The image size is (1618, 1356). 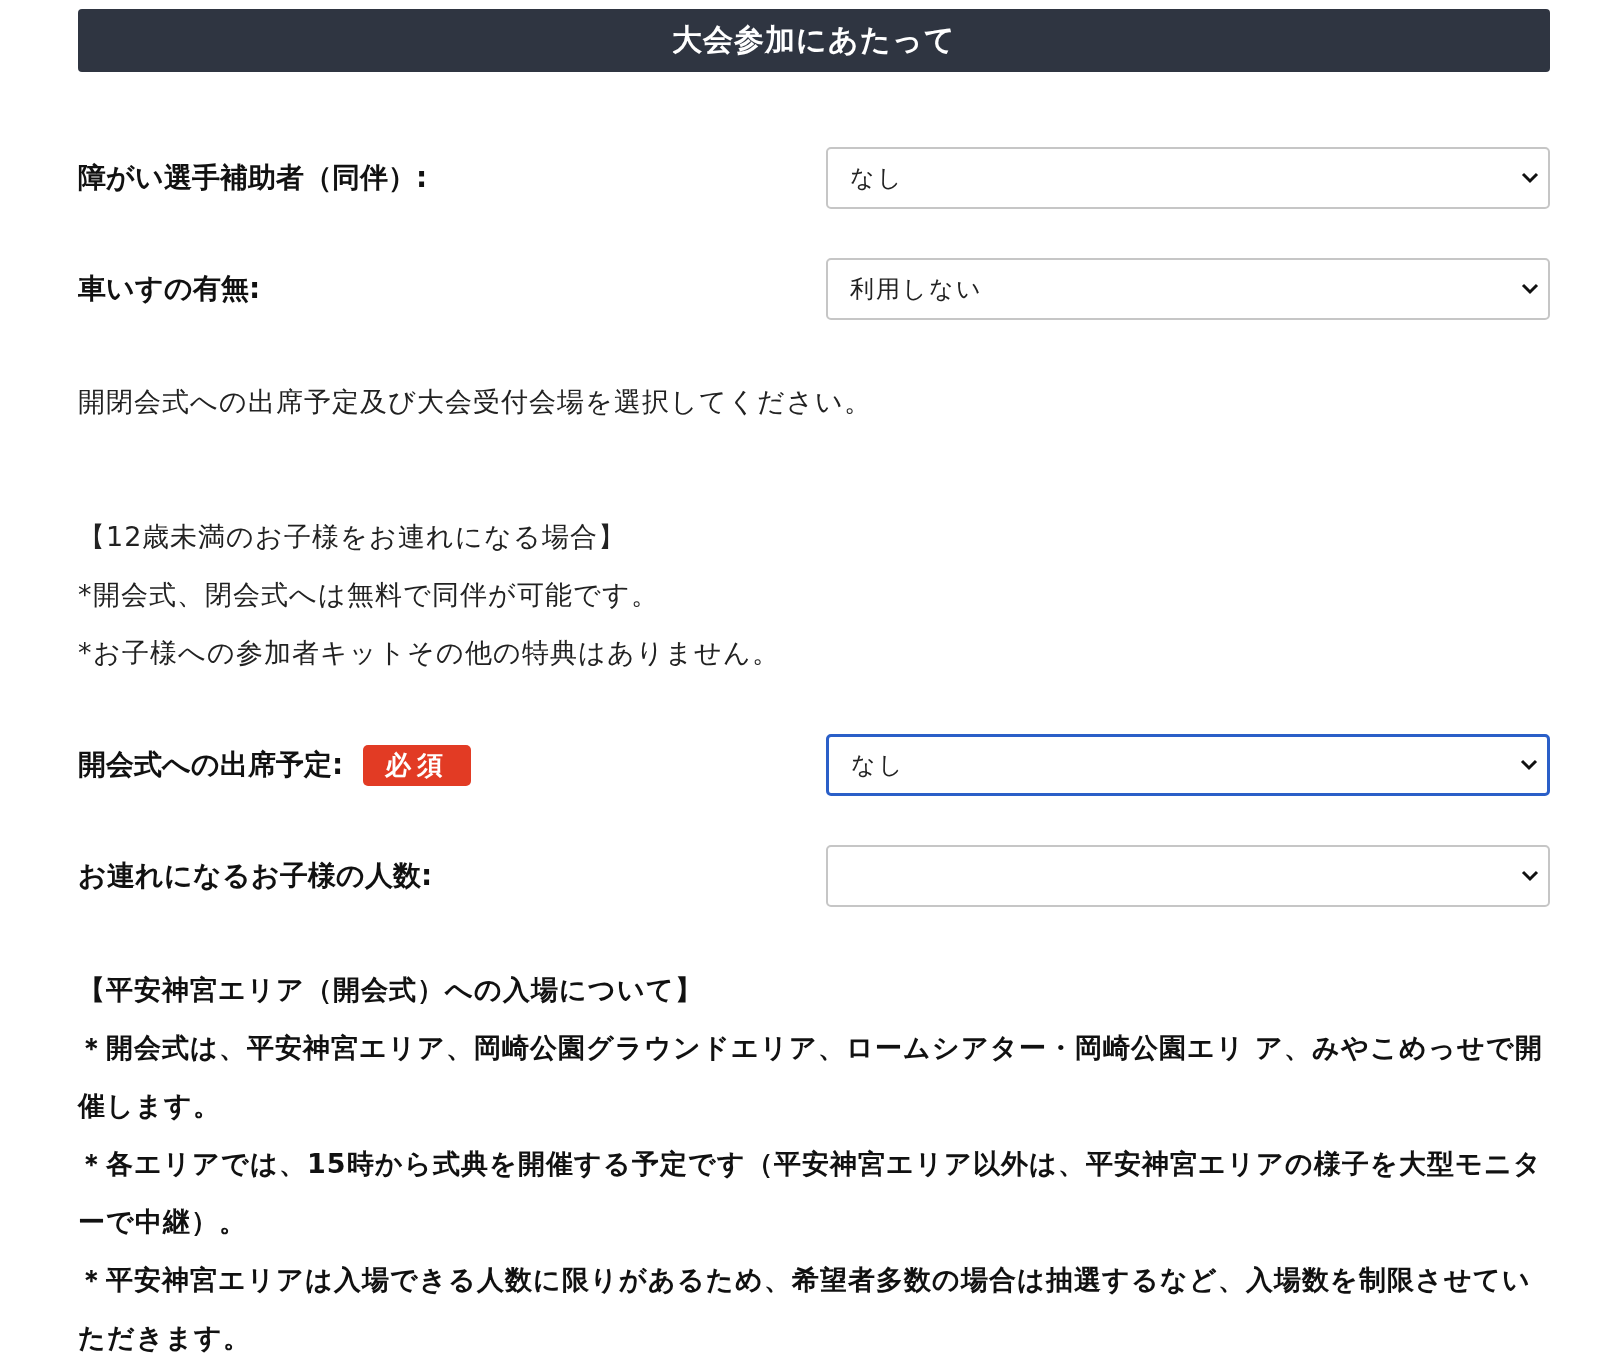 What do you see at coordinates (369, 595) in the screenshot?
I see `note-line: *開会式、閉会式へは無料で同伴が可能です。` at bounding box center [369, 595].